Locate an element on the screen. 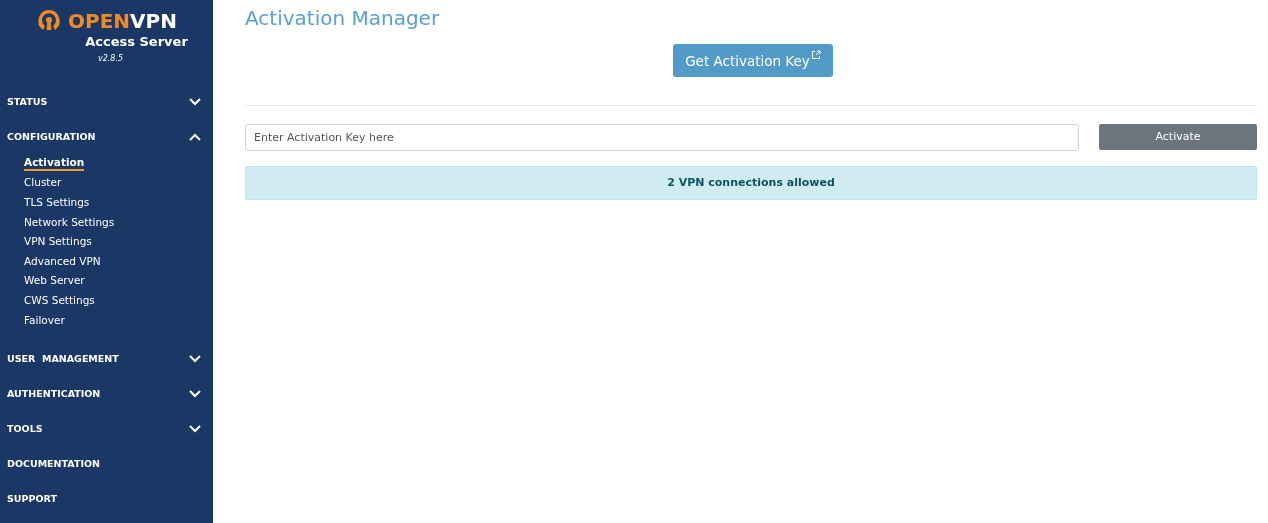 The image size is (1268, 523). version-label: v2.8.5 is located at coordinates (110, 59).